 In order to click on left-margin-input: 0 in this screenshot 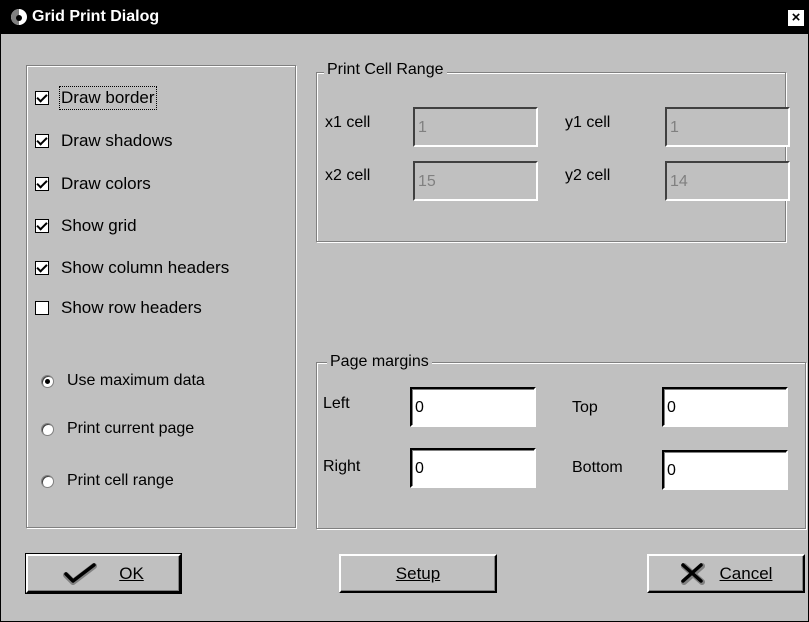, I will do `click(473, 407)`.